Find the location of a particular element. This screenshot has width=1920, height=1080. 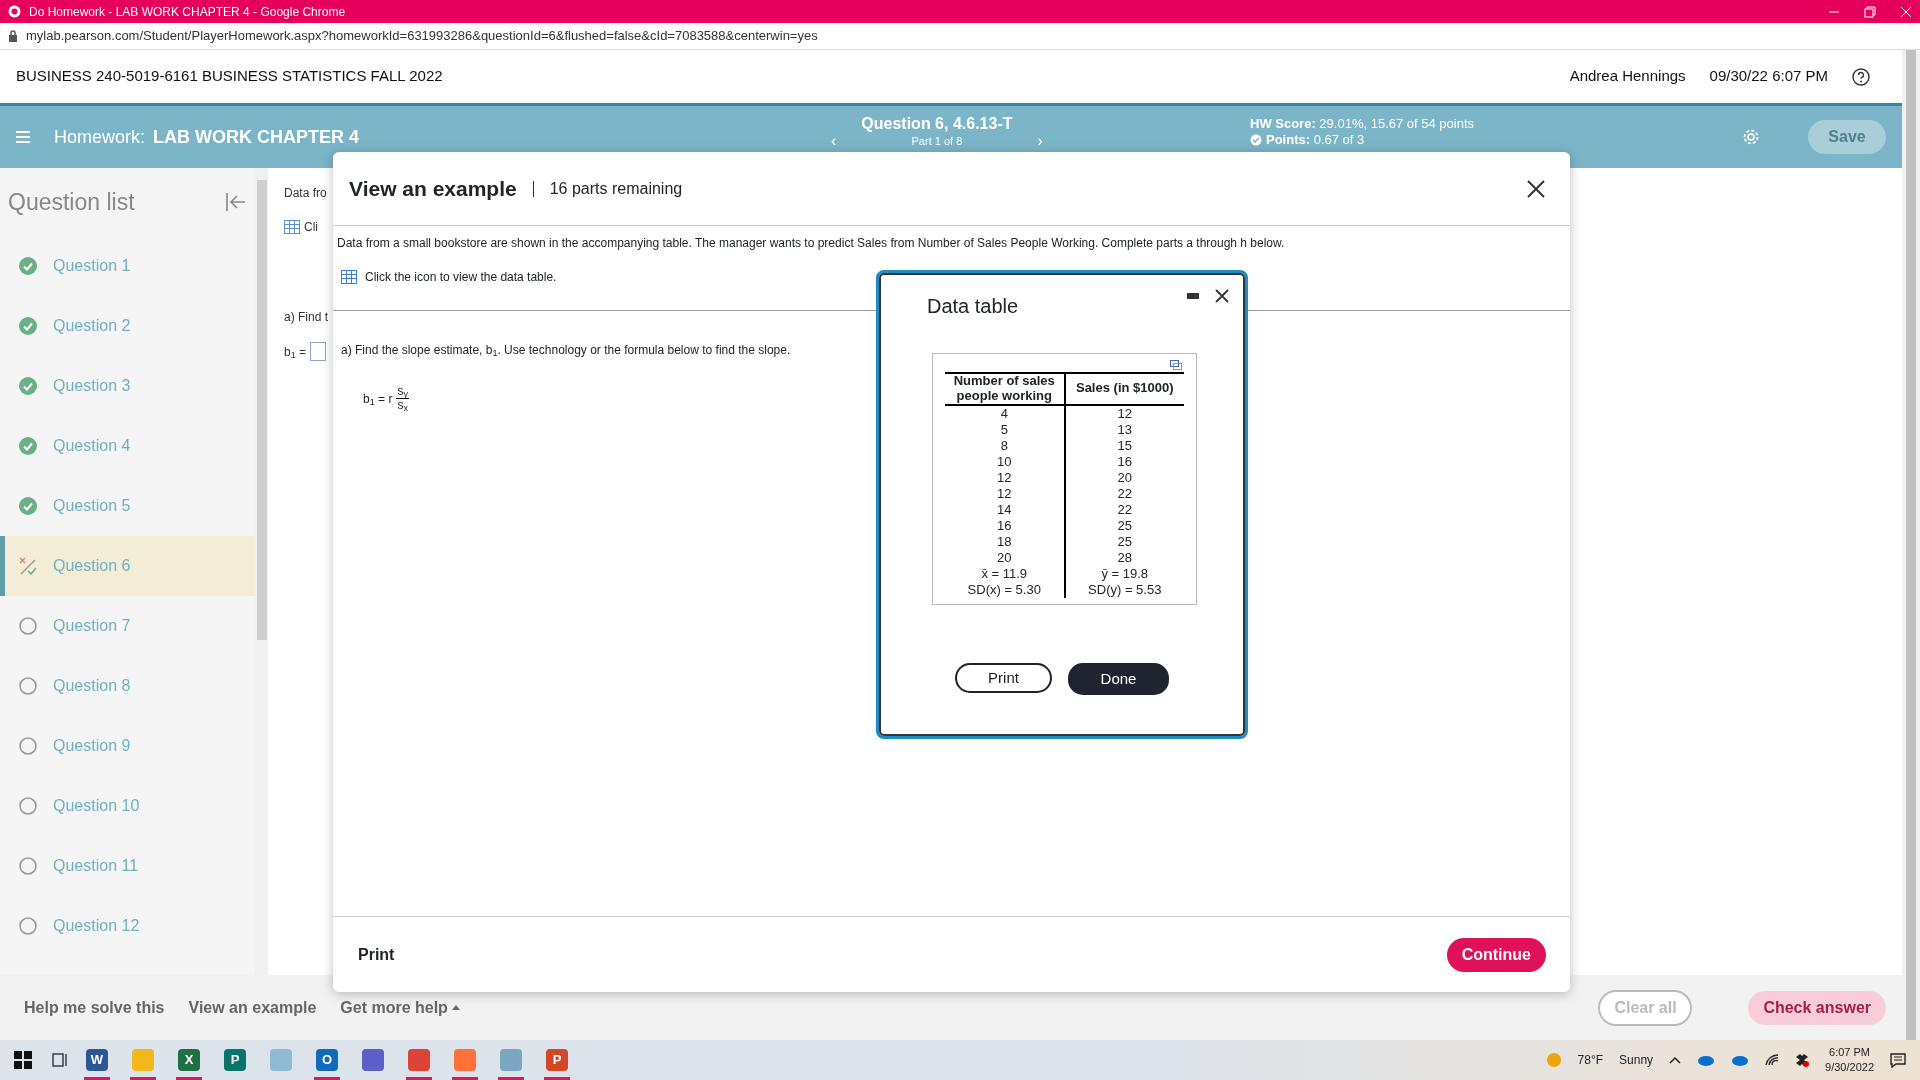

table-cell: 4 is located at coordinates (1005, 413).